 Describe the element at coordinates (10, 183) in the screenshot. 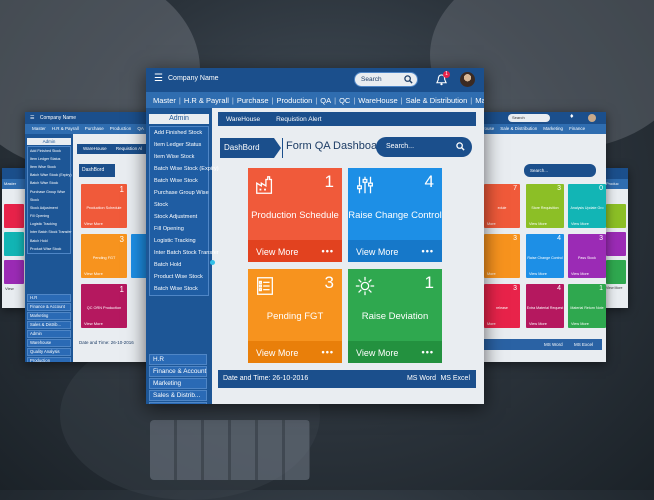

I see `menu-item-master: Master` at that location.